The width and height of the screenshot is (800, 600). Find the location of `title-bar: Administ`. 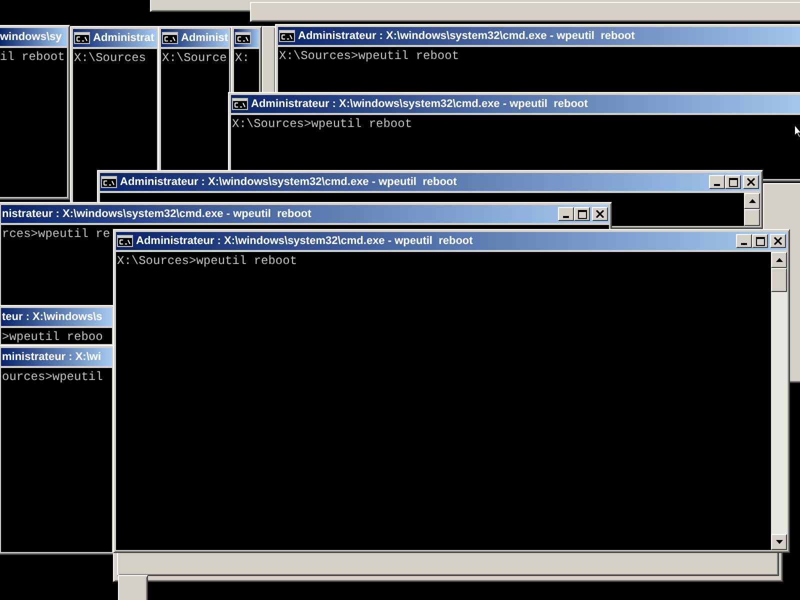

title-bar: Administ is located at coordinates (195, 38).